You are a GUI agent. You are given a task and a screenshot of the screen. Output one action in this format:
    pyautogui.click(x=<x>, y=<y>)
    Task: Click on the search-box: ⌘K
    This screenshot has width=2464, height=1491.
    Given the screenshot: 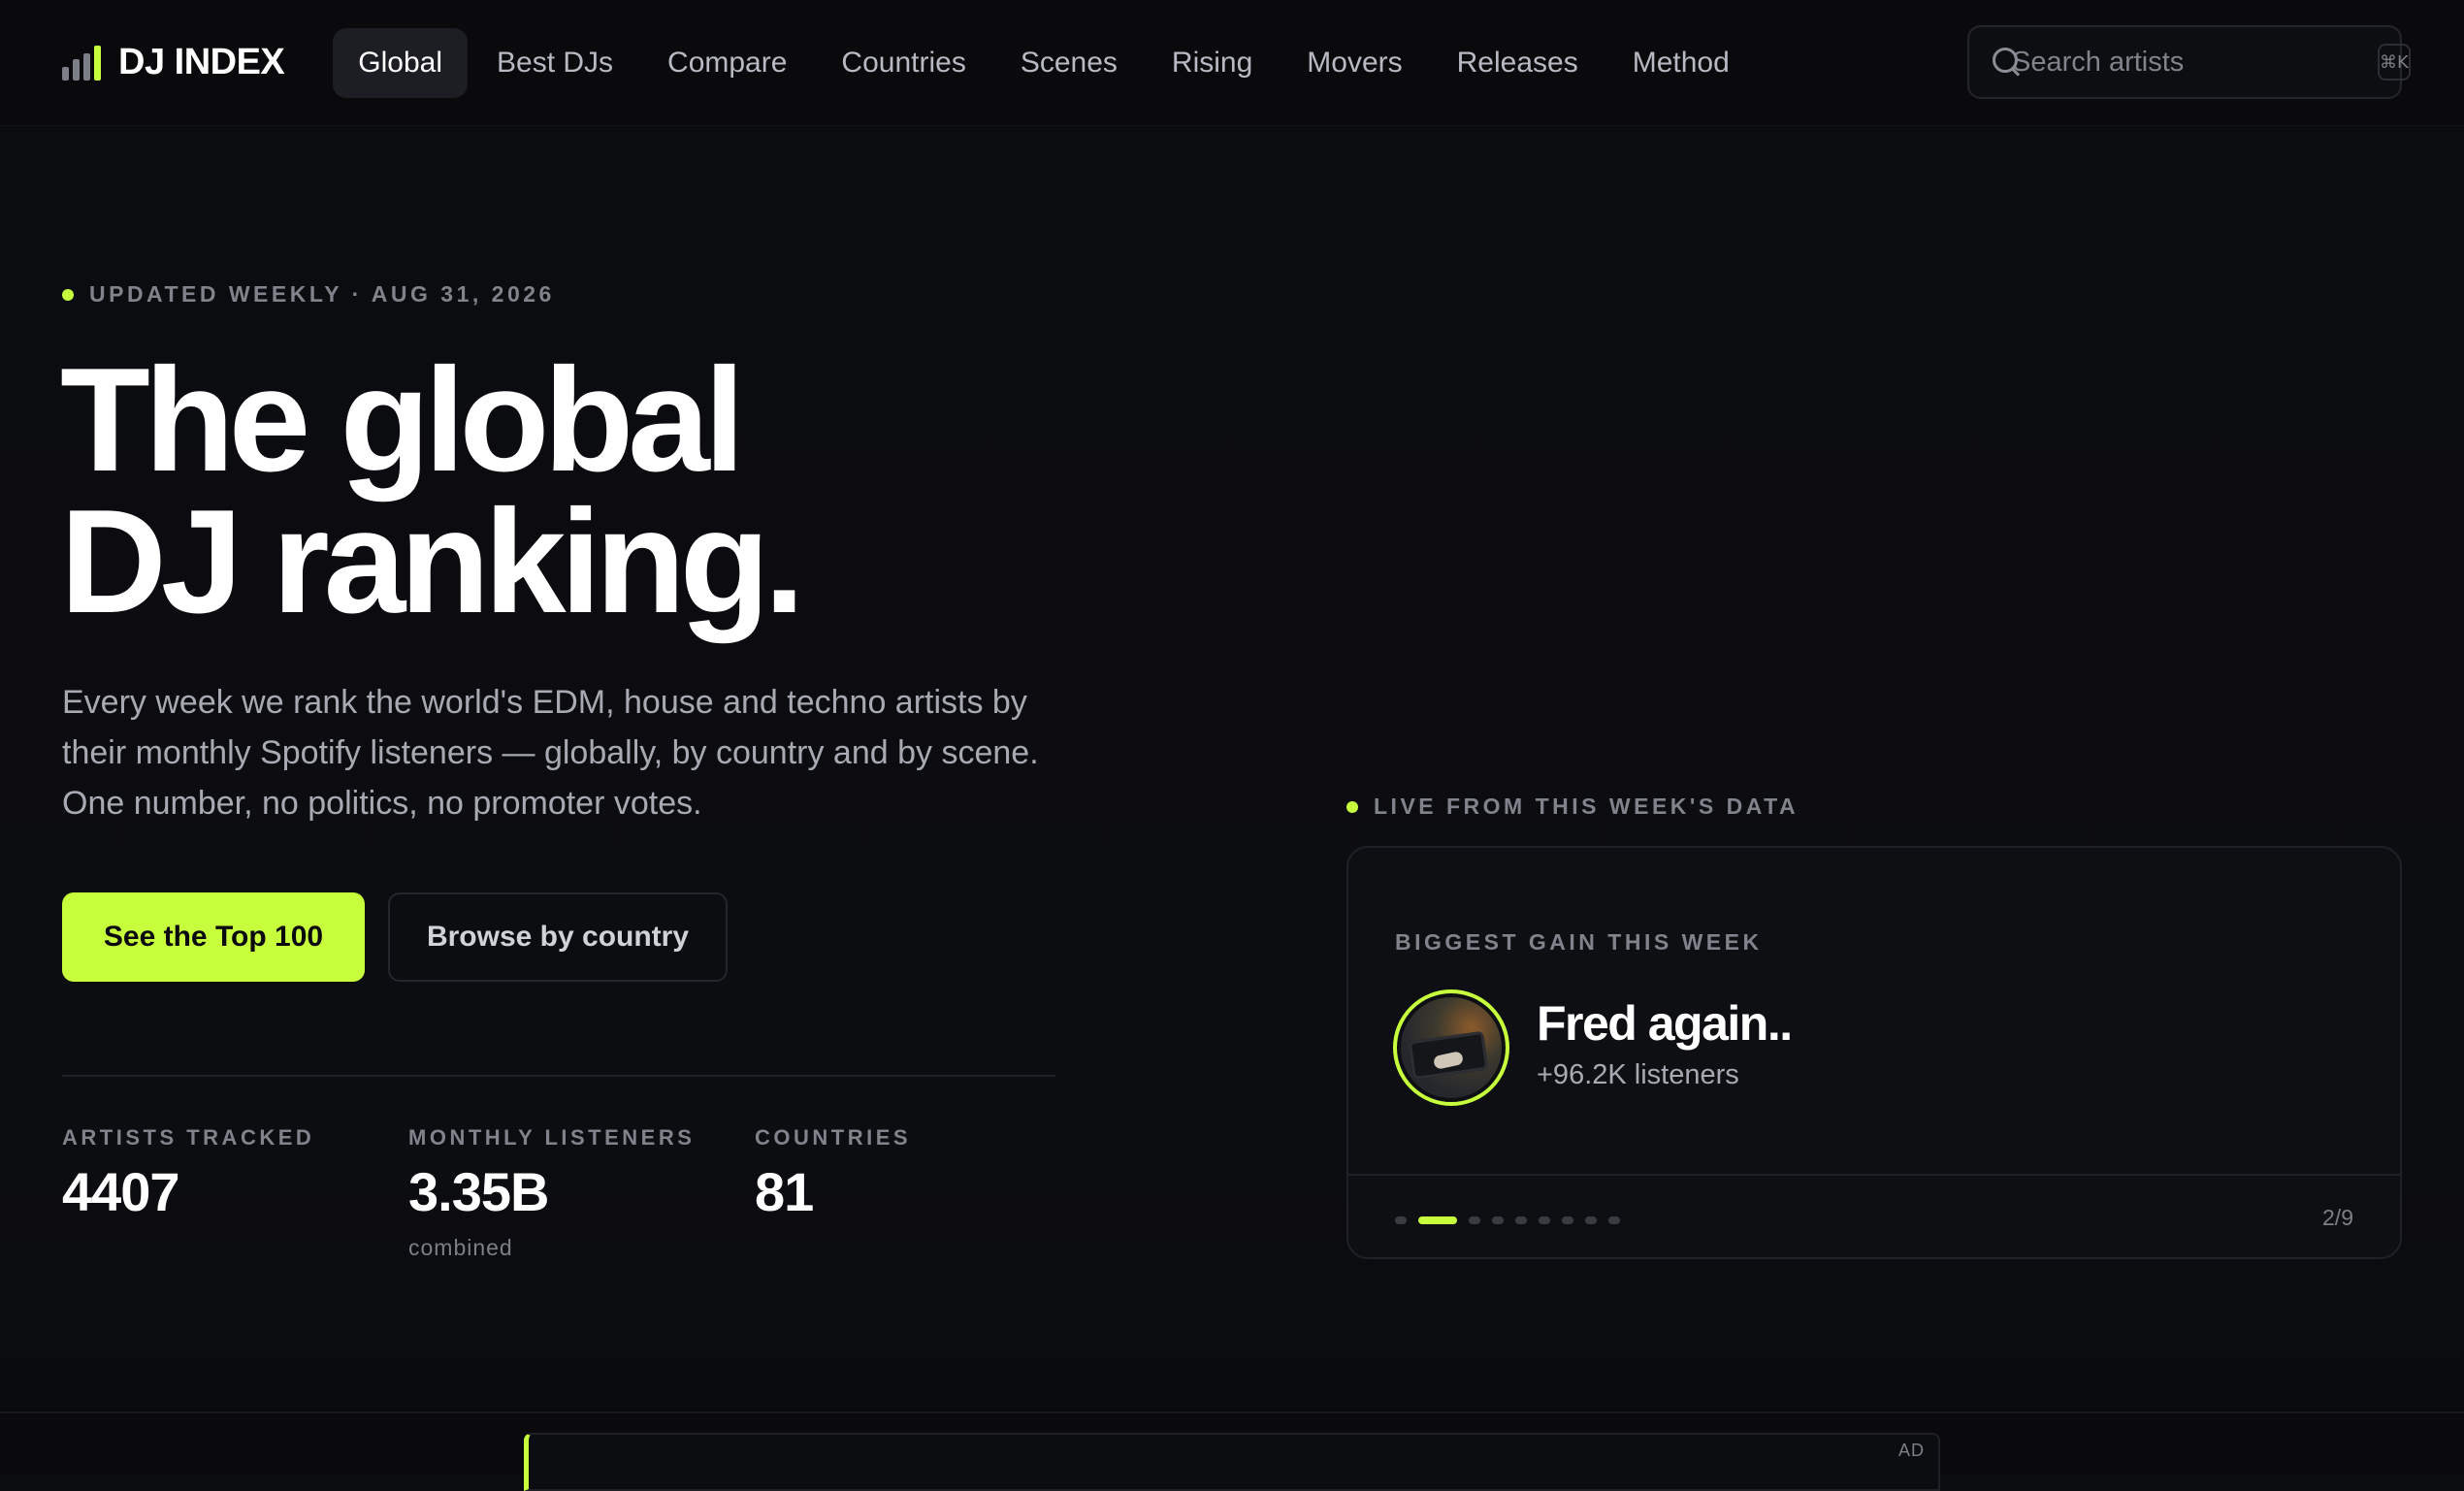 What is the action you would take?
    pyautogui.click(x=2189, y=62)
    